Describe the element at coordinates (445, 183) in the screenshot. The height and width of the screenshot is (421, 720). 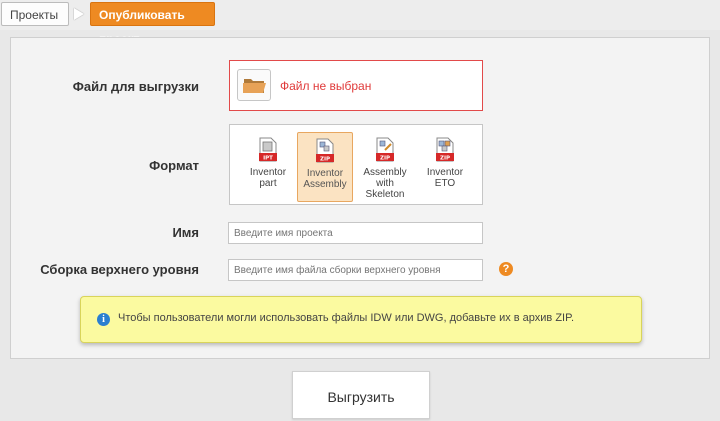
I see `format-option-label: ETO` at that location.